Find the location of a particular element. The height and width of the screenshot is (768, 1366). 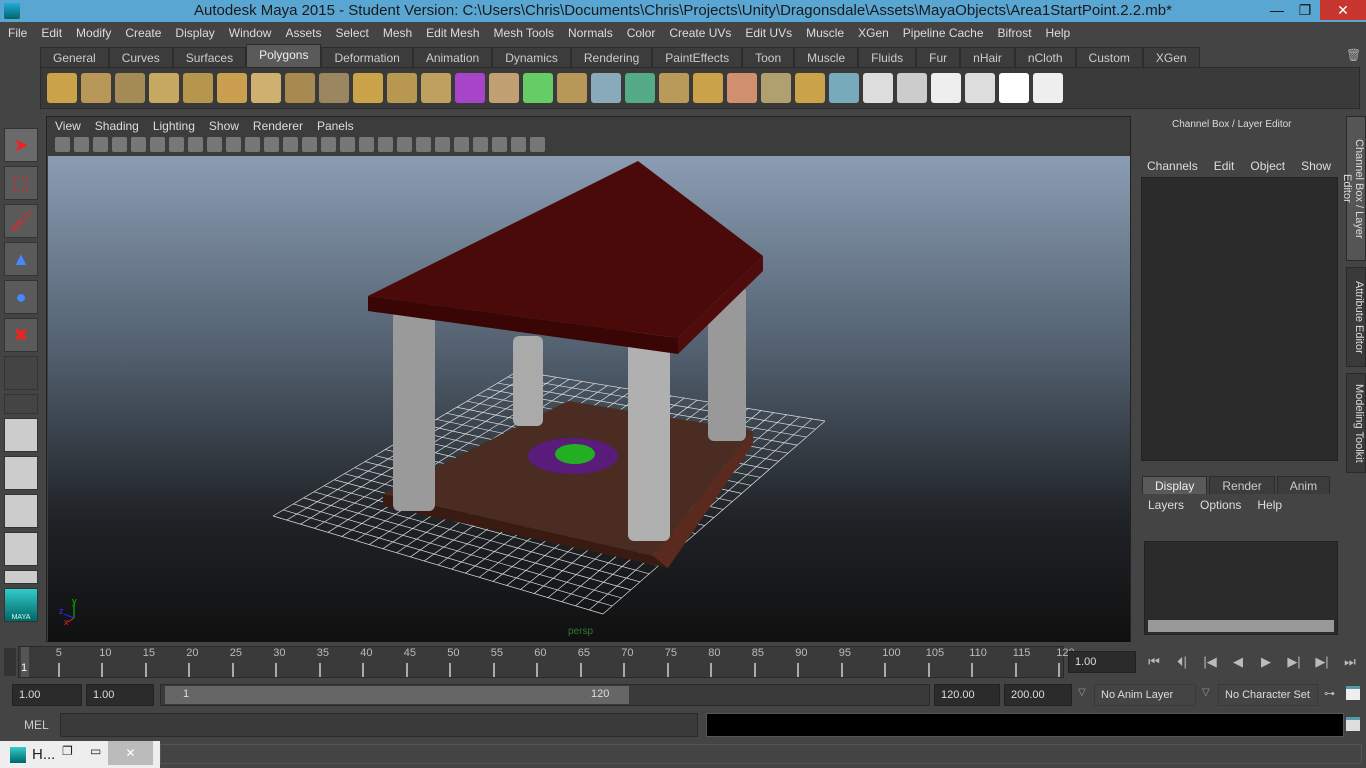

viewport-menu-panels: Panels is located at coordinates (335, 126).